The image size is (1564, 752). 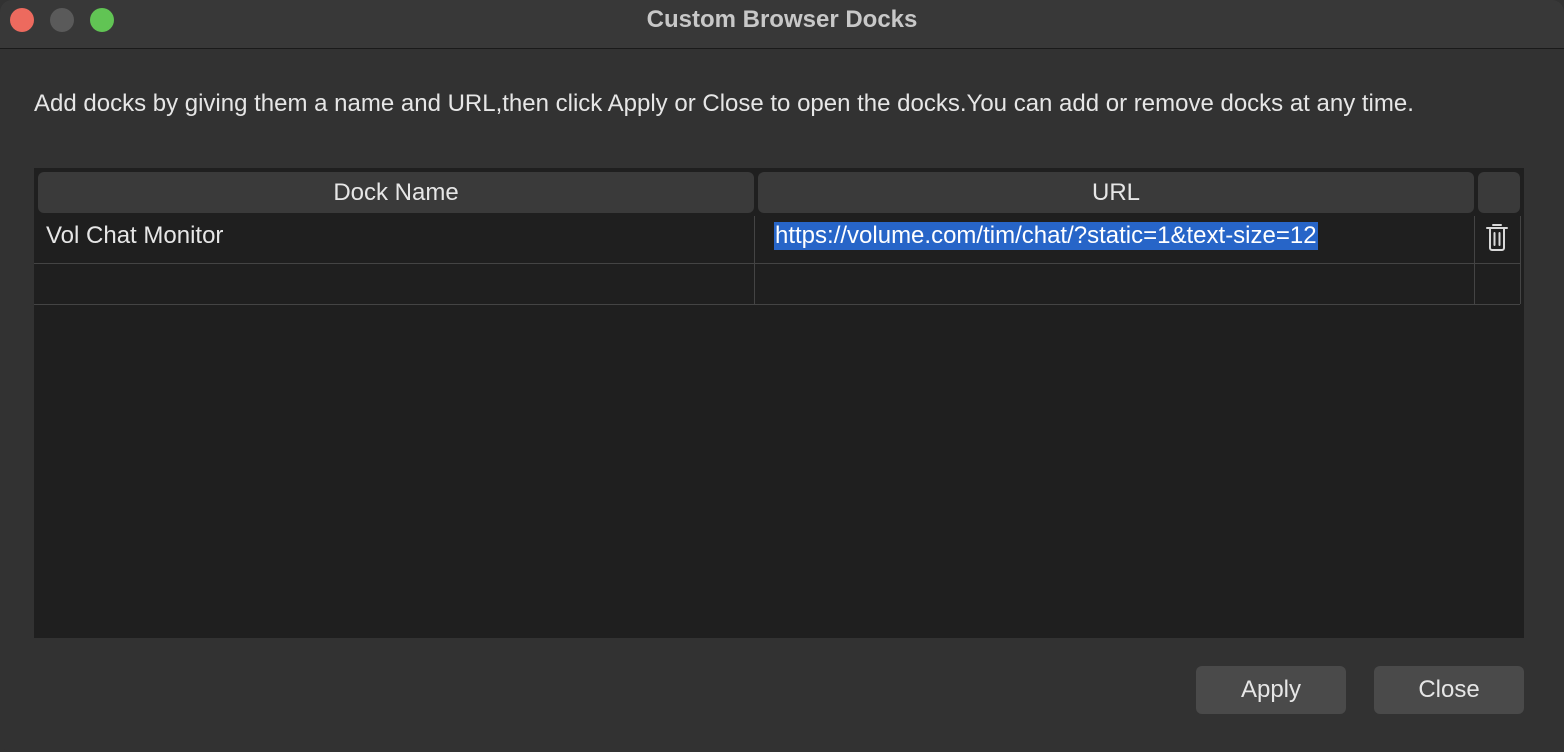 I want to click on apply-button: Apply, so click(x=1271, y=690).